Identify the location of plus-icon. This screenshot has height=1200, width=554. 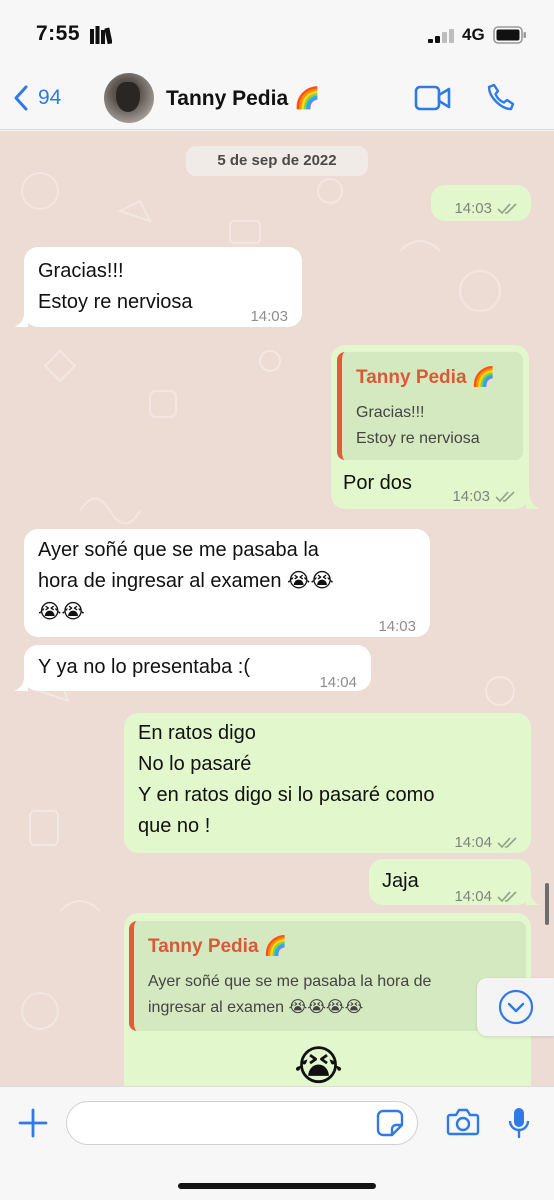
(33, 1123).